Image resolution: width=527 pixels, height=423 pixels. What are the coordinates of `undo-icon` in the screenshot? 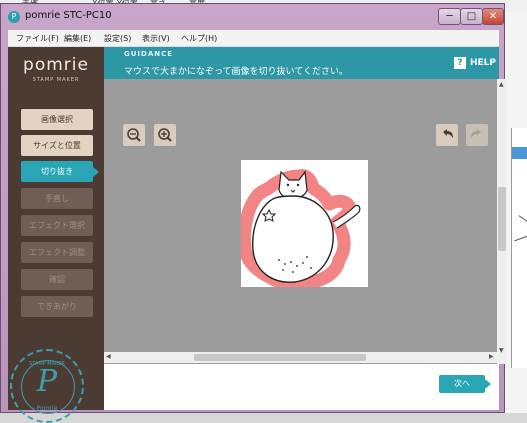 It's located at (447, 135).